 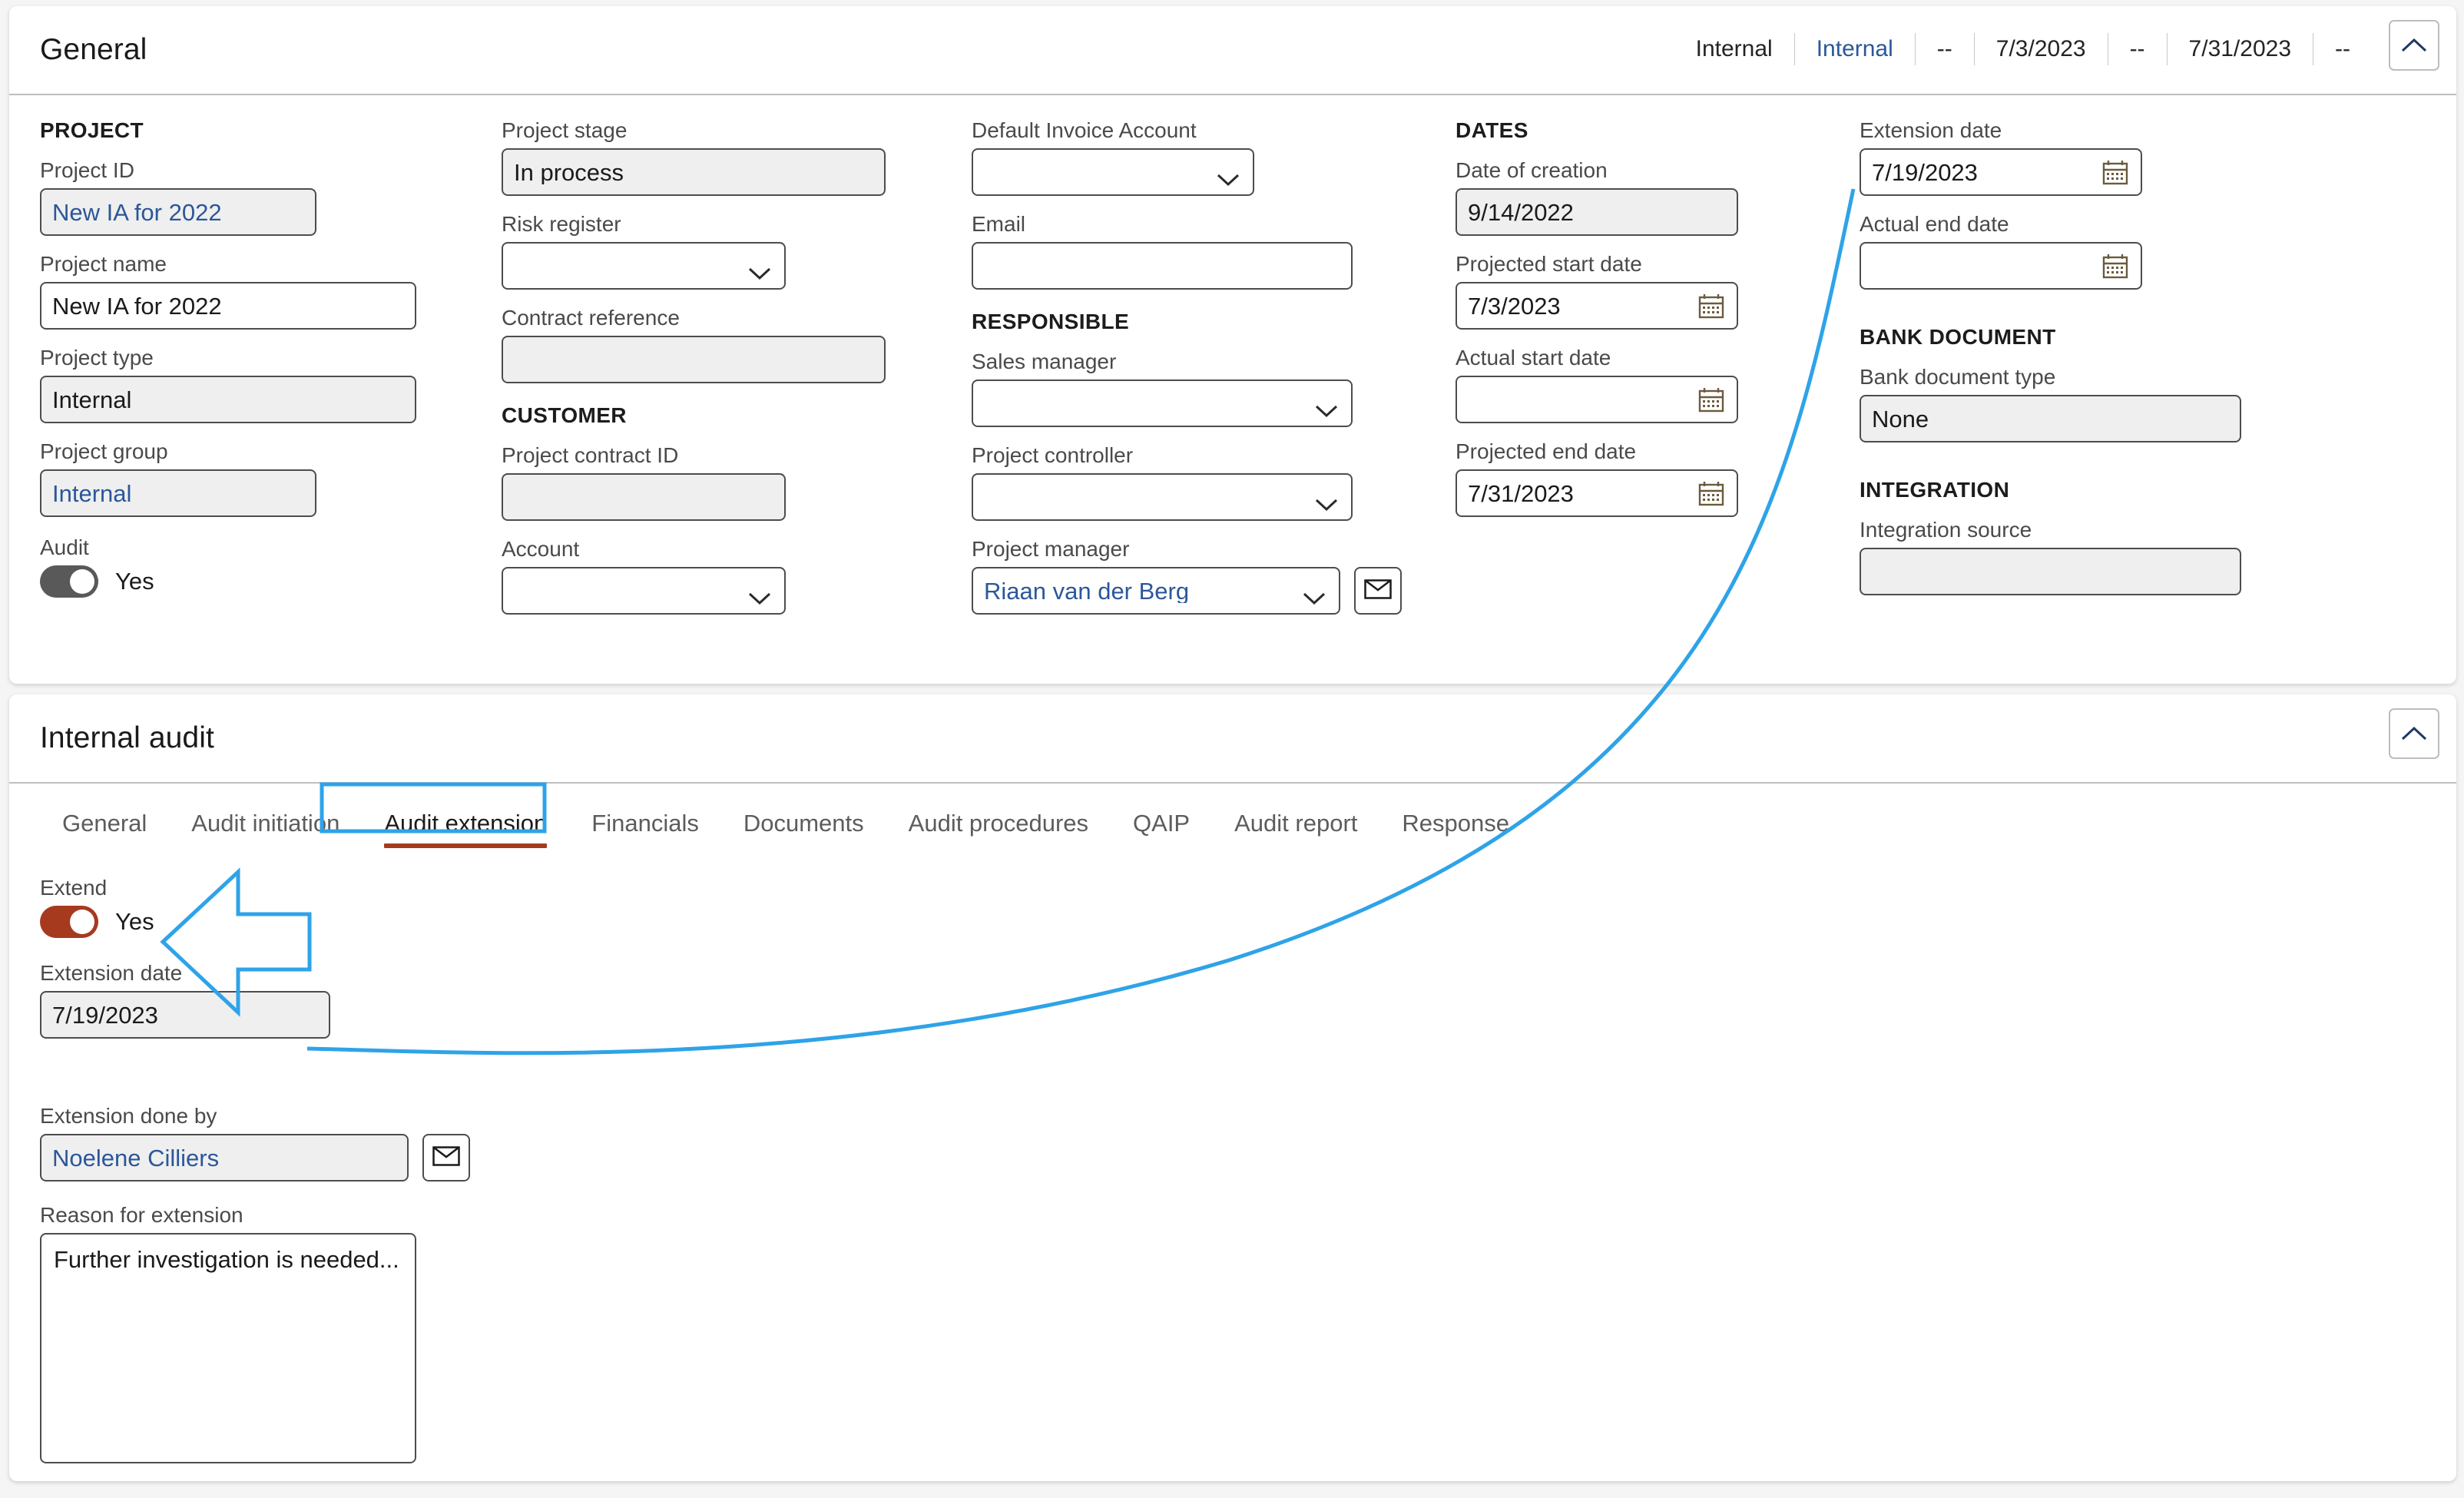 I want to click on field-extend-toggle: Extend Yes, so click(x=255, y=907).